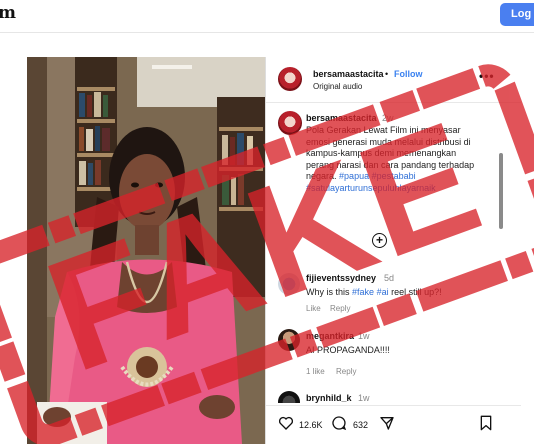 This screenshot has width=534, height=444. Describe the element at coordinates (487, 76) in the screenshot. I see `more-icon: •••` at that location.